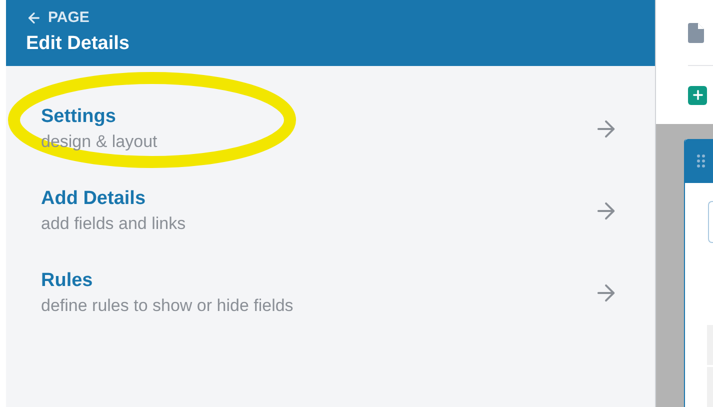  Describe the element at coordinates (78, 44) in the screenshot. I see `panel-title: Edit Details` at that location.